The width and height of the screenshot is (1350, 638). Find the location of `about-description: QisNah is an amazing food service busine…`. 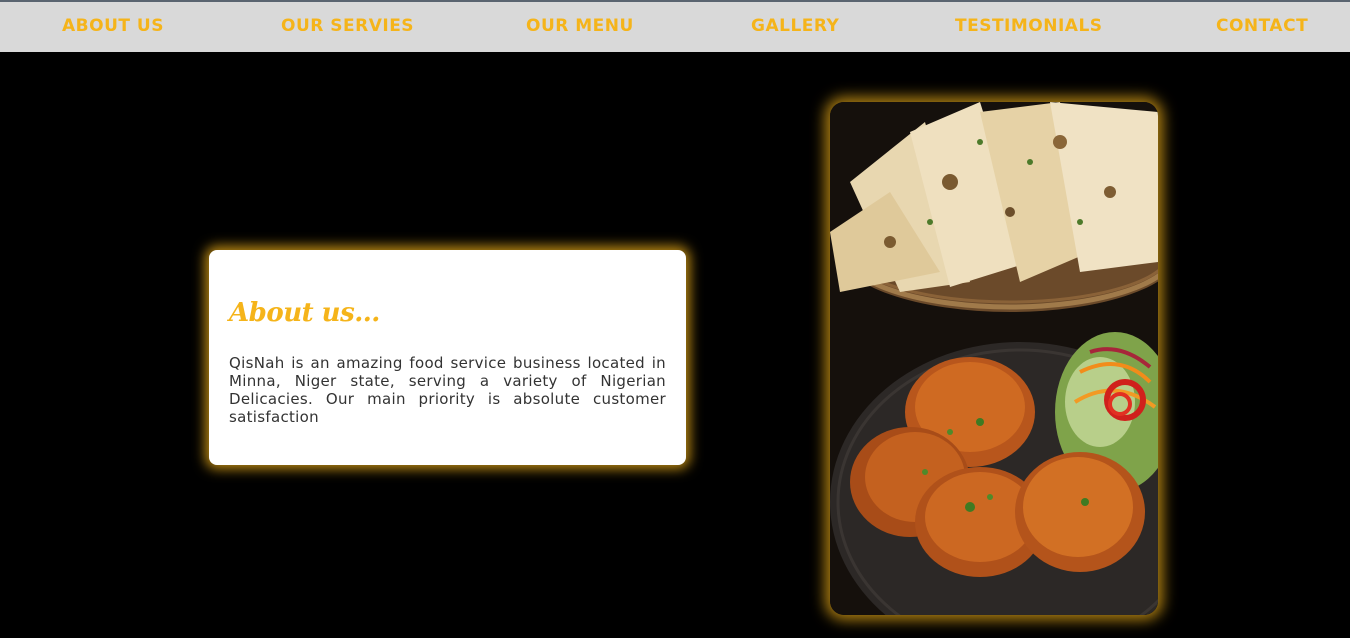

about-description: QisNah is an amazing food service busine… is located at coordinates (447, 390).